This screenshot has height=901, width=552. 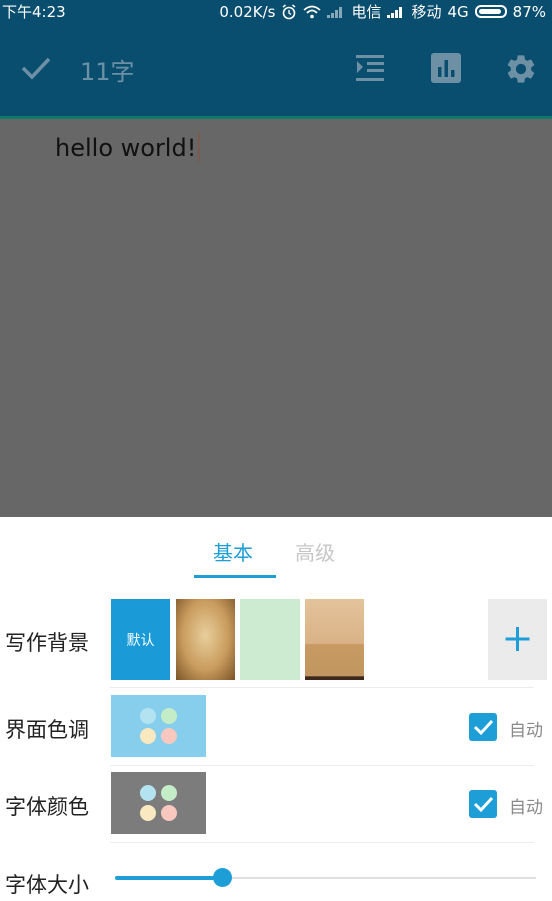 What do you see at coordinates (312, 11) in the screenshot?
I see `wifi-icon` at bounding box center [312, 11].